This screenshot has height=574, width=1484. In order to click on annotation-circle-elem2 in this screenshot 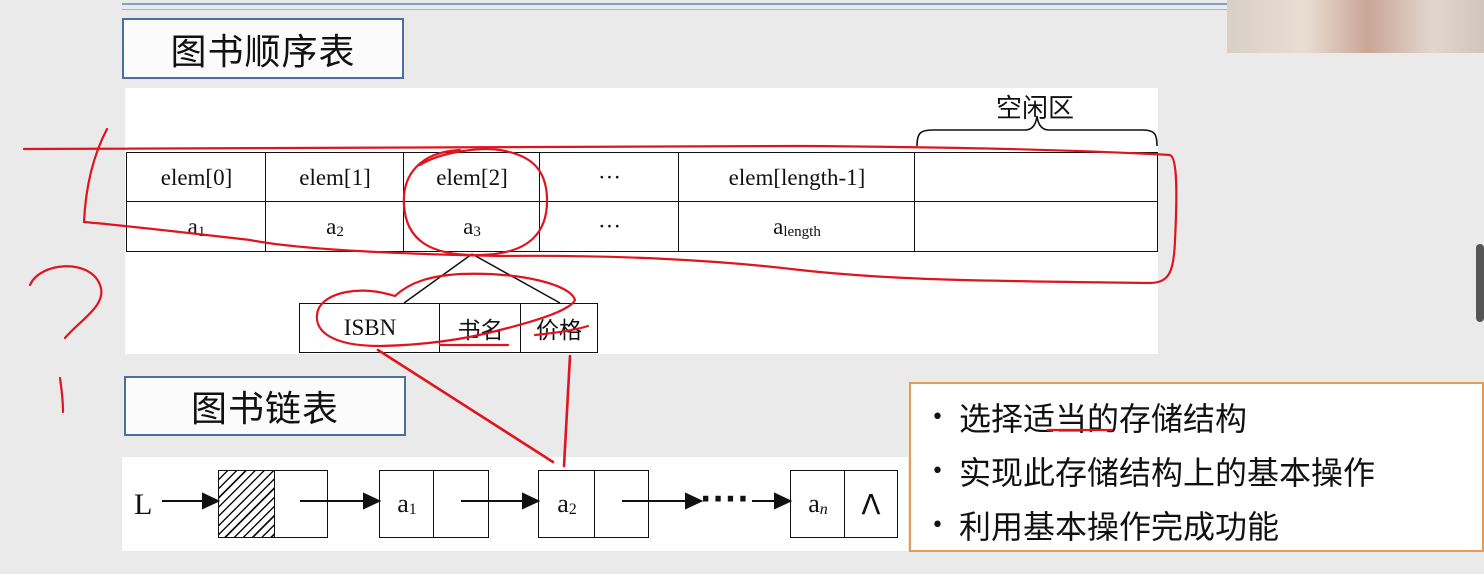, I will do `click(475, 202)`.